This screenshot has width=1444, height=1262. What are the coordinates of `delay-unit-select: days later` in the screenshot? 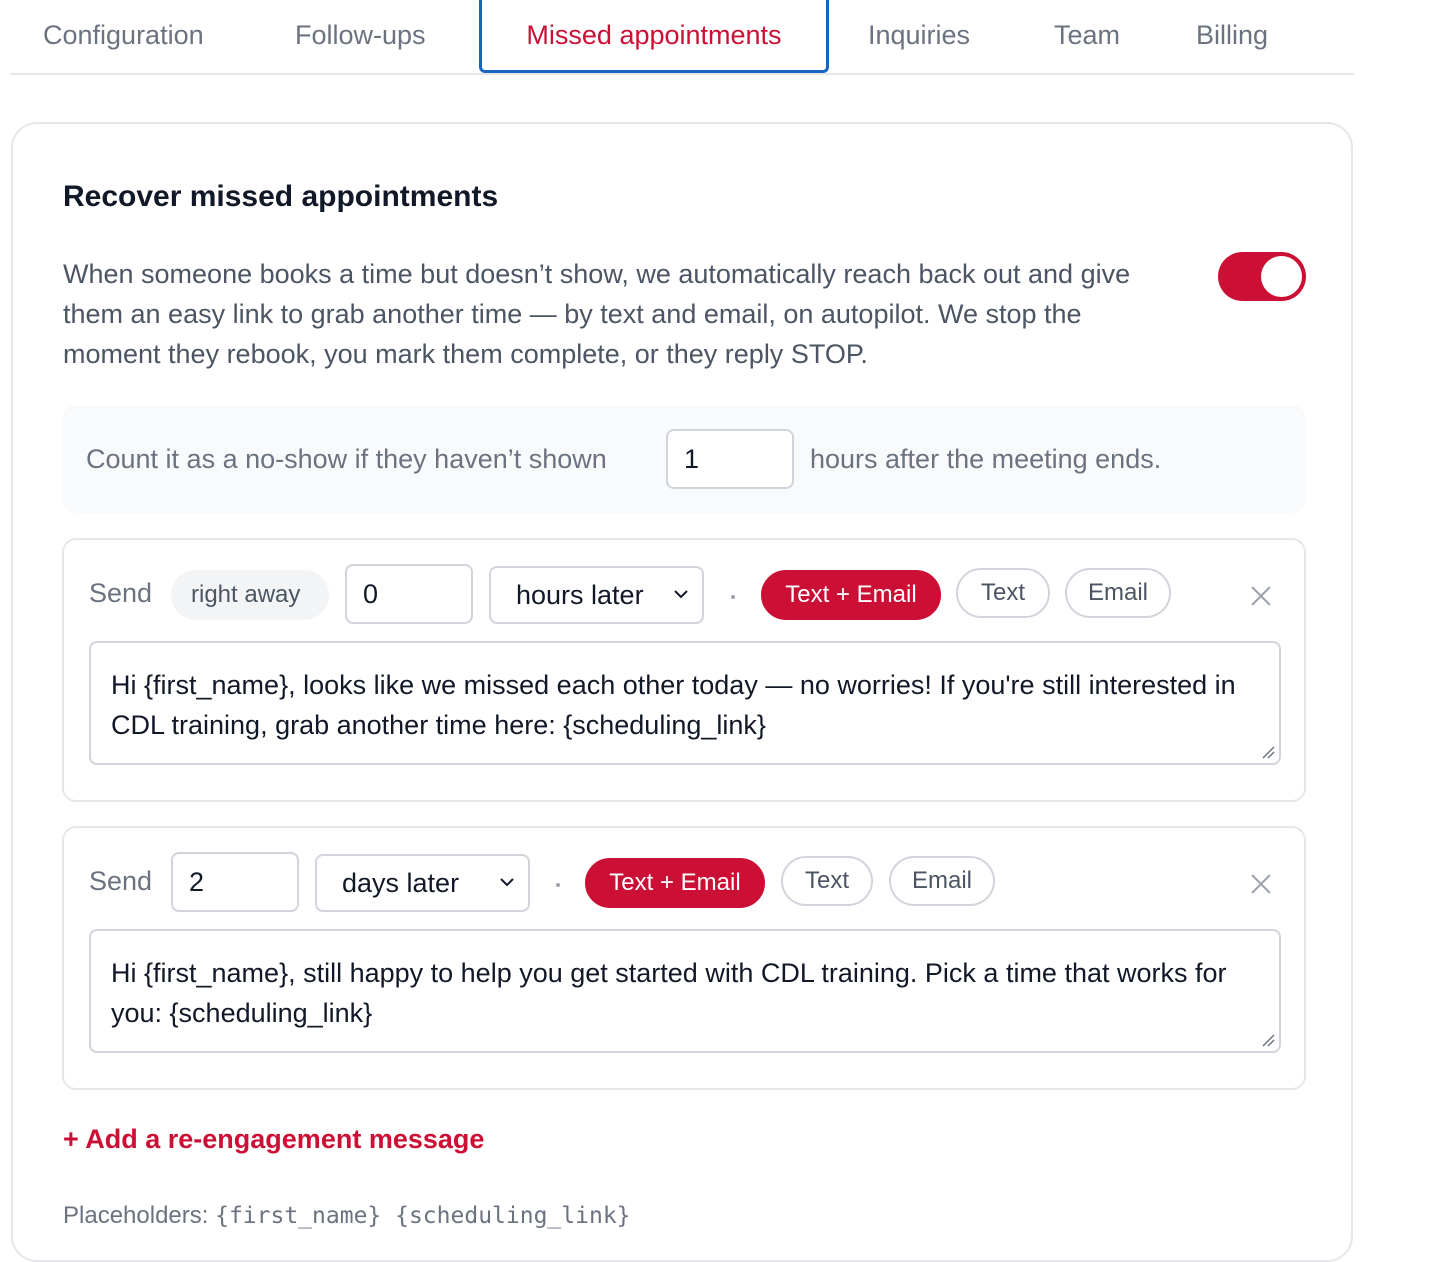 It's located at (422, 883).